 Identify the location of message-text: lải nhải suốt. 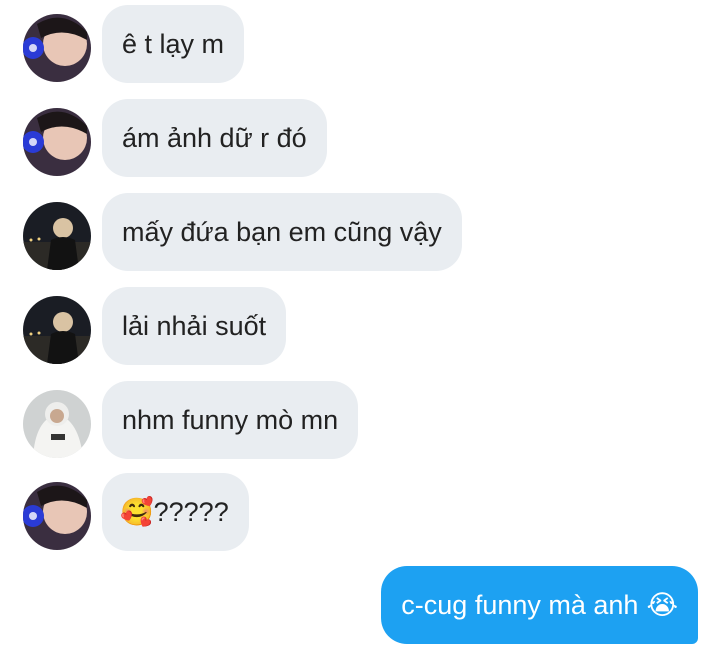
(194, 325).